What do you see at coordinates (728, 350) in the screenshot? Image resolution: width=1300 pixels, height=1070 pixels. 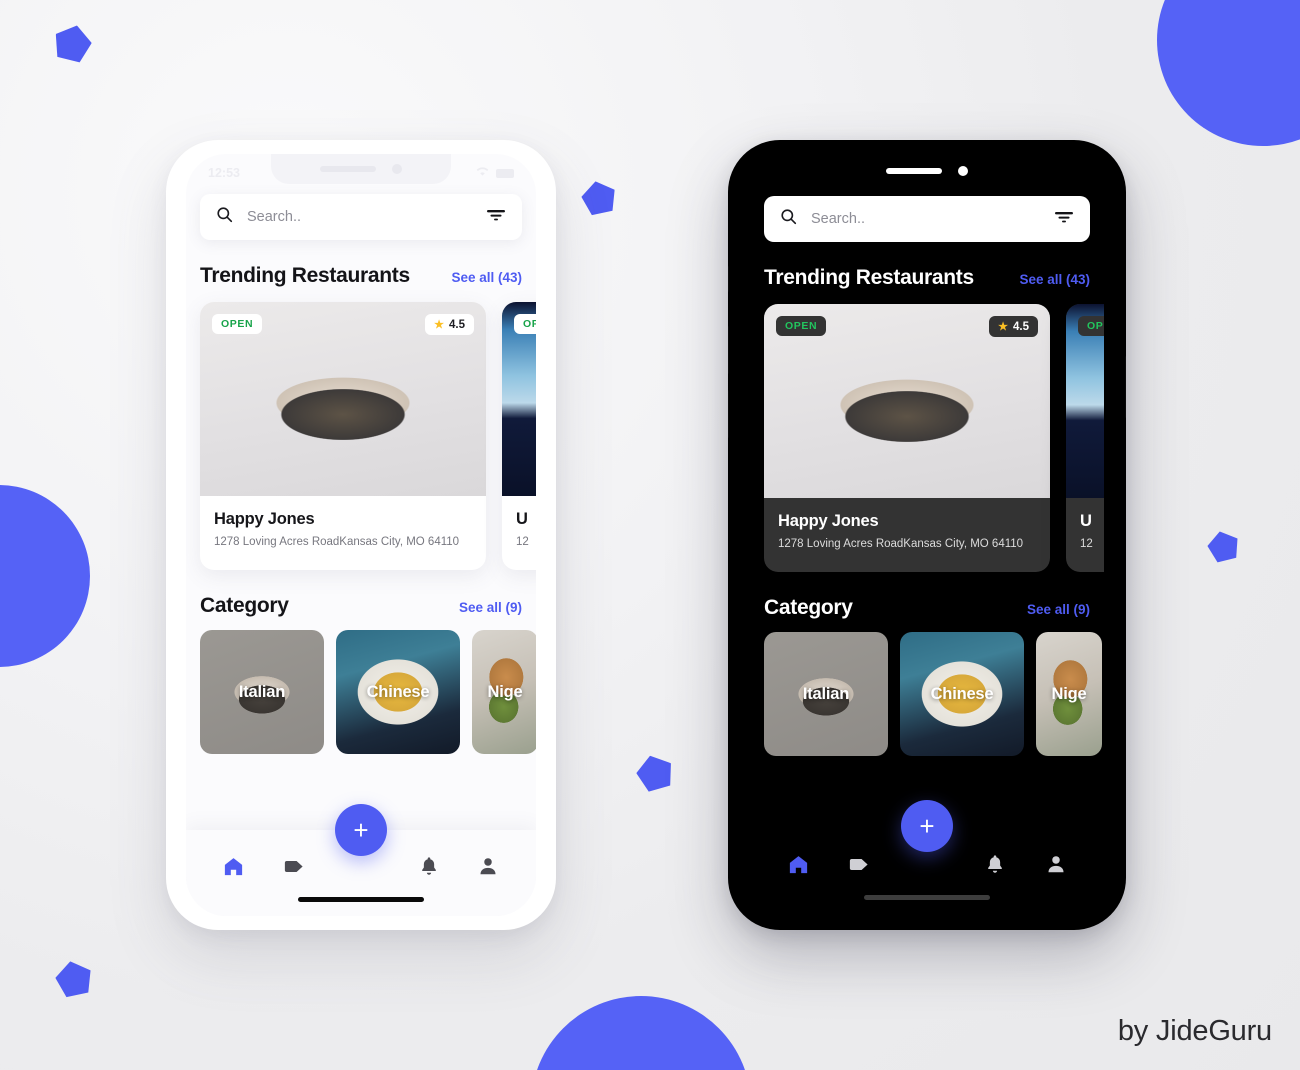 I see `volume-up-button` at bounding box center [728, 350].